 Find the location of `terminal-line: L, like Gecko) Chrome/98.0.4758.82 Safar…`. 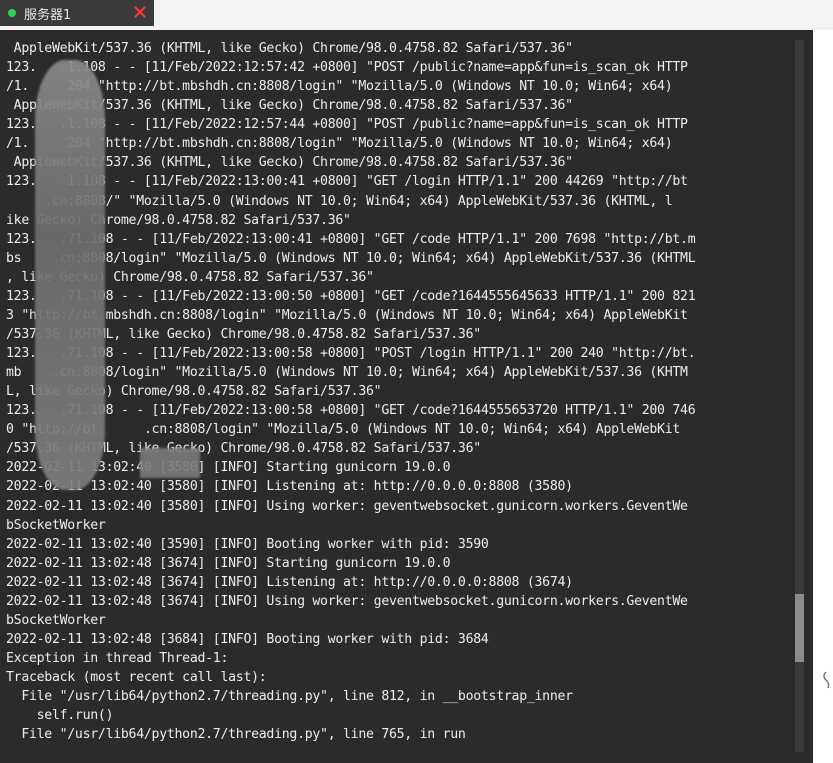

terminal-line: L, like Gecko) Chrome/98.0.4758.82 Safar… is located at coordinates (194, 392).